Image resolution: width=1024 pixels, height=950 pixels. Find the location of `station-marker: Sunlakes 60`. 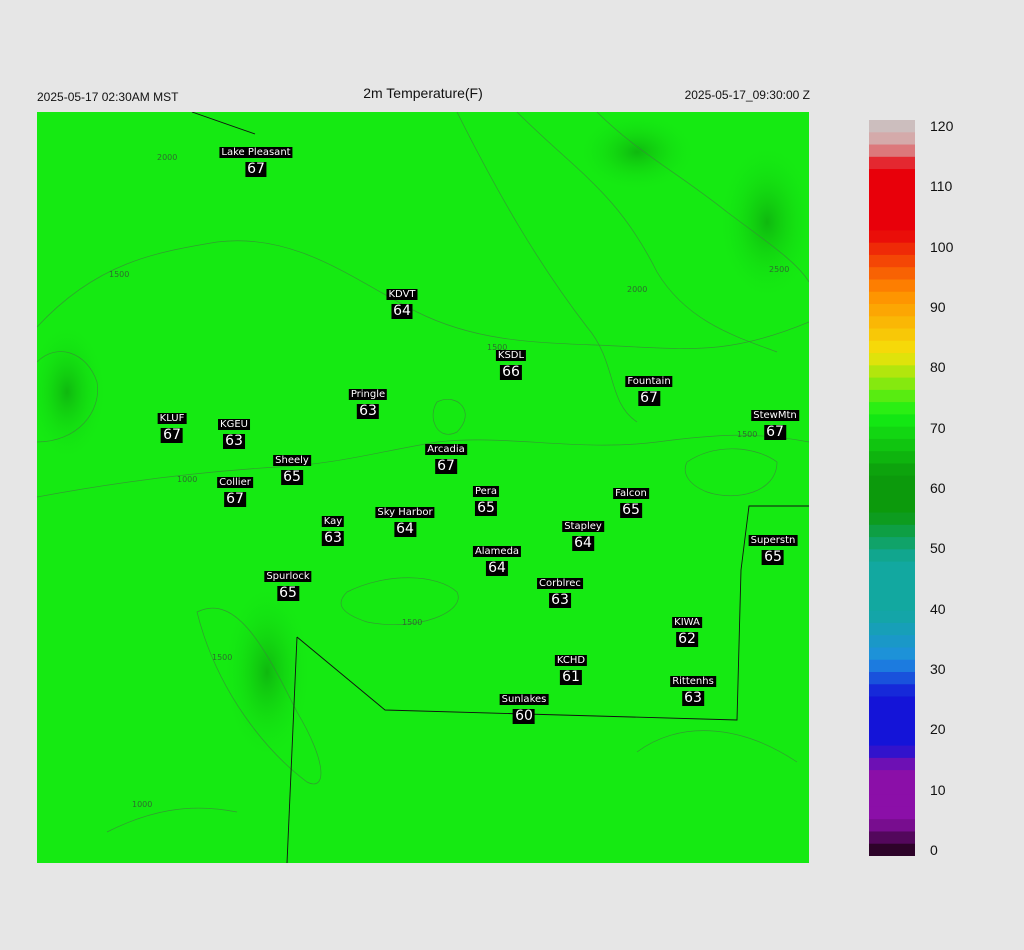

station-marker: Sunlakes 60 is located at coordinates (524, 706).